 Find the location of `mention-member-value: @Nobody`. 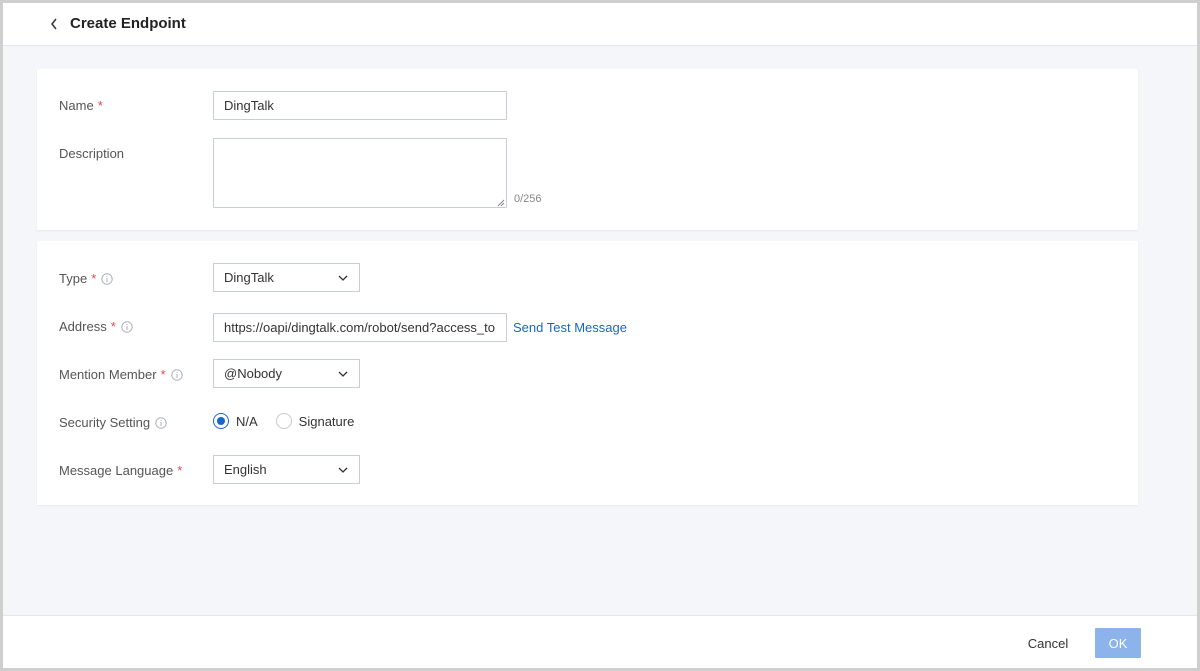

mention-member-value: @Nobody is located at coordinates (253, 373).